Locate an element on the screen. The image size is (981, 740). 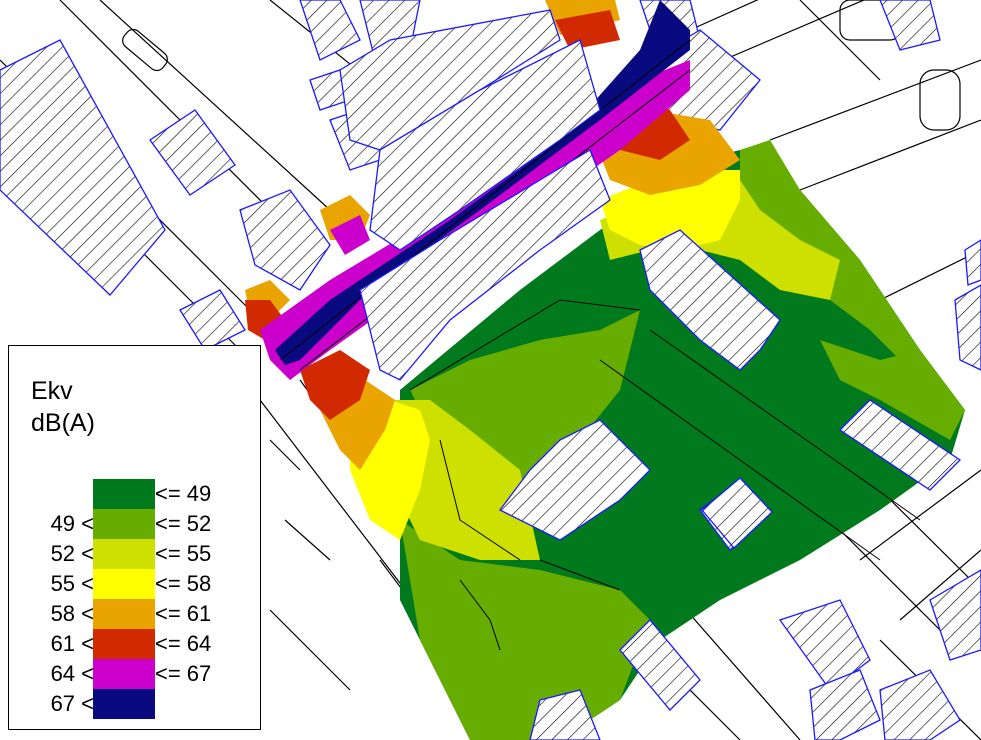
legend-row: 61 < <= 64 is located at coordinates (134, 644).